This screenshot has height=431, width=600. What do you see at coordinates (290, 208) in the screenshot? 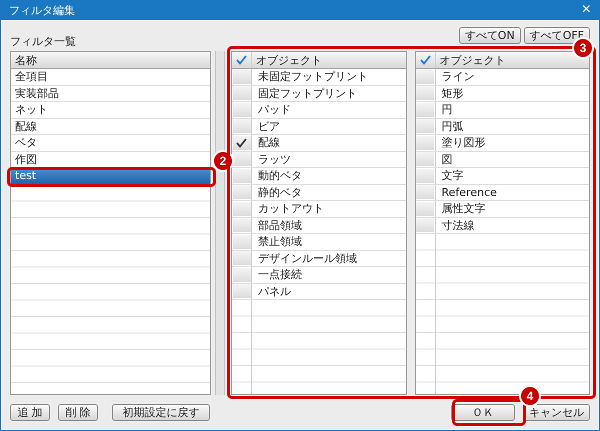
I see `object-name: カットアウト` at bounding box center [290, 208].